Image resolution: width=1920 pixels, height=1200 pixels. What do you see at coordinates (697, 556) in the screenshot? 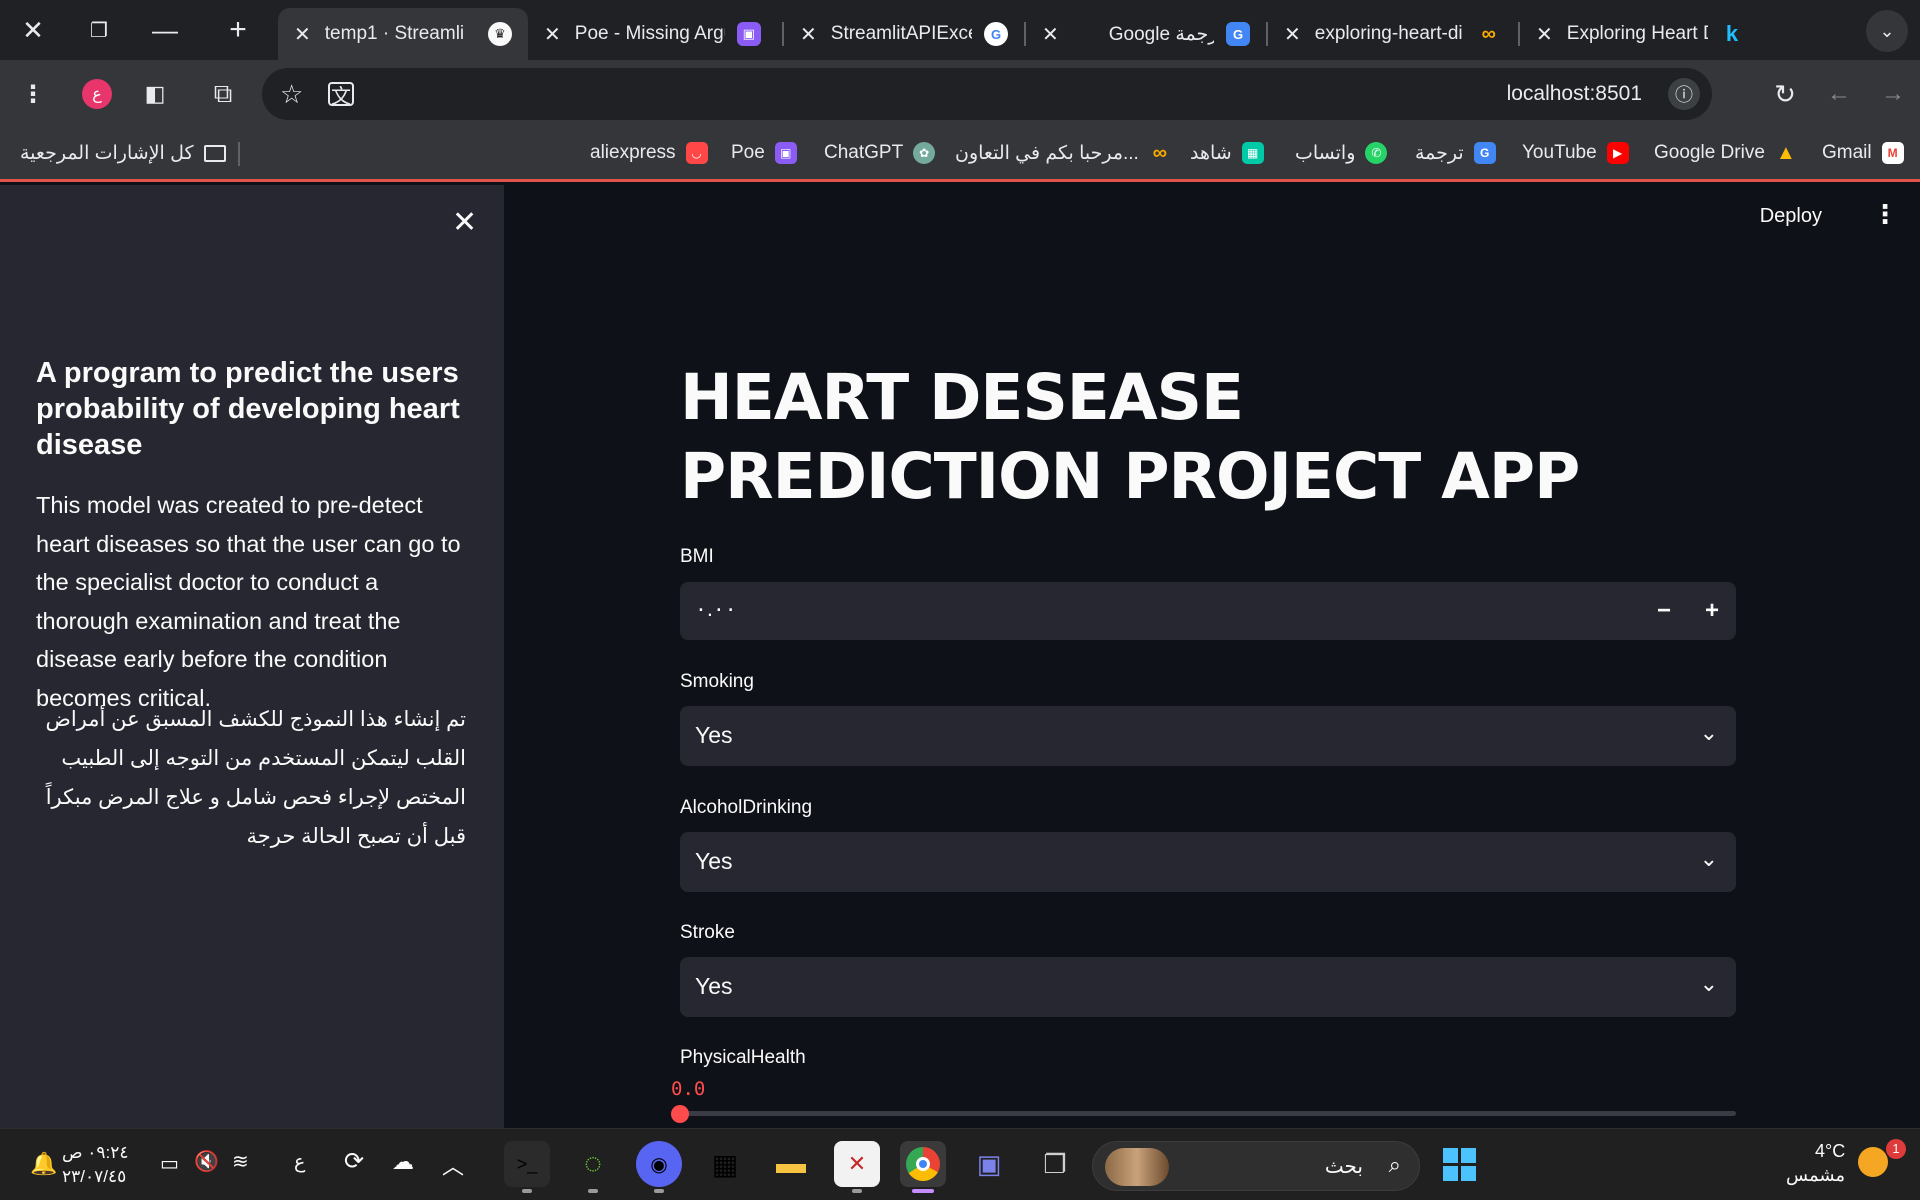
I see `bmi-label: BMI` at bounding box center [697, 556].